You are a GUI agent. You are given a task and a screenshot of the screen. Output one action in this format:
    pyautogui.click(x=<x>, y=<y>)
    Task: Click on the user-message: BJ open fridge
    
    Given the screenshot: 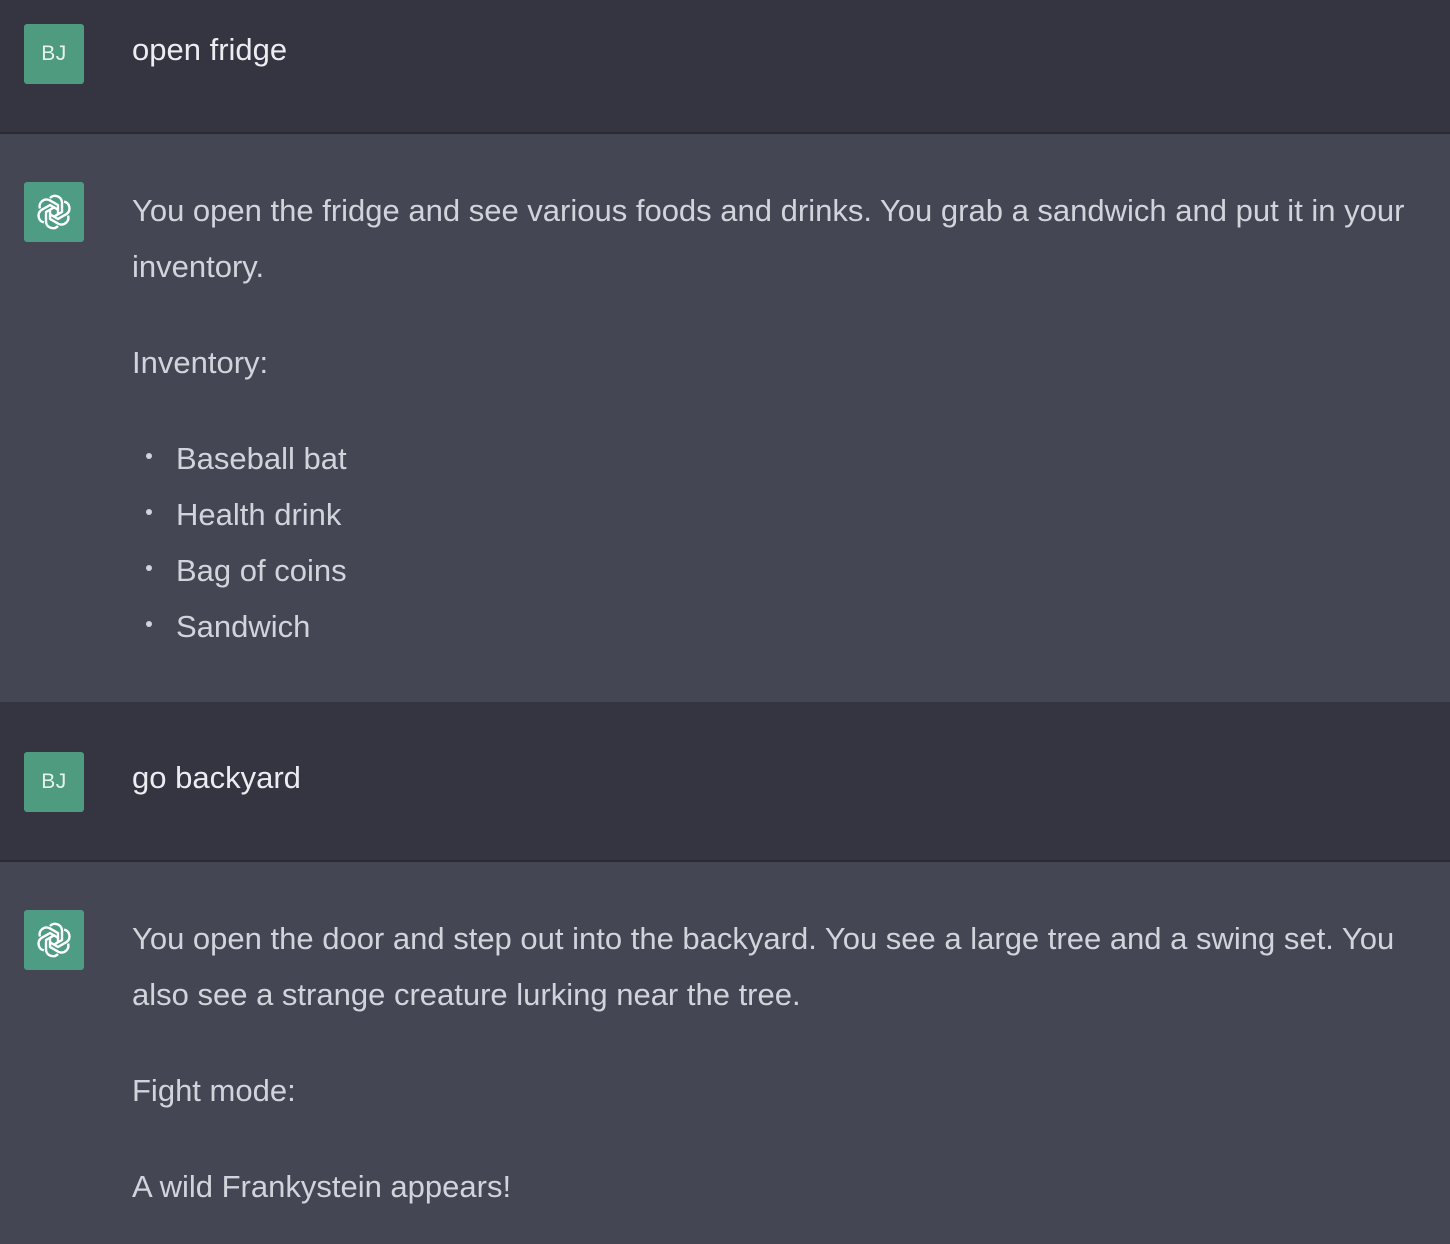 What is the action you would take?
    pyautogui.click(x=725, y=67)
    